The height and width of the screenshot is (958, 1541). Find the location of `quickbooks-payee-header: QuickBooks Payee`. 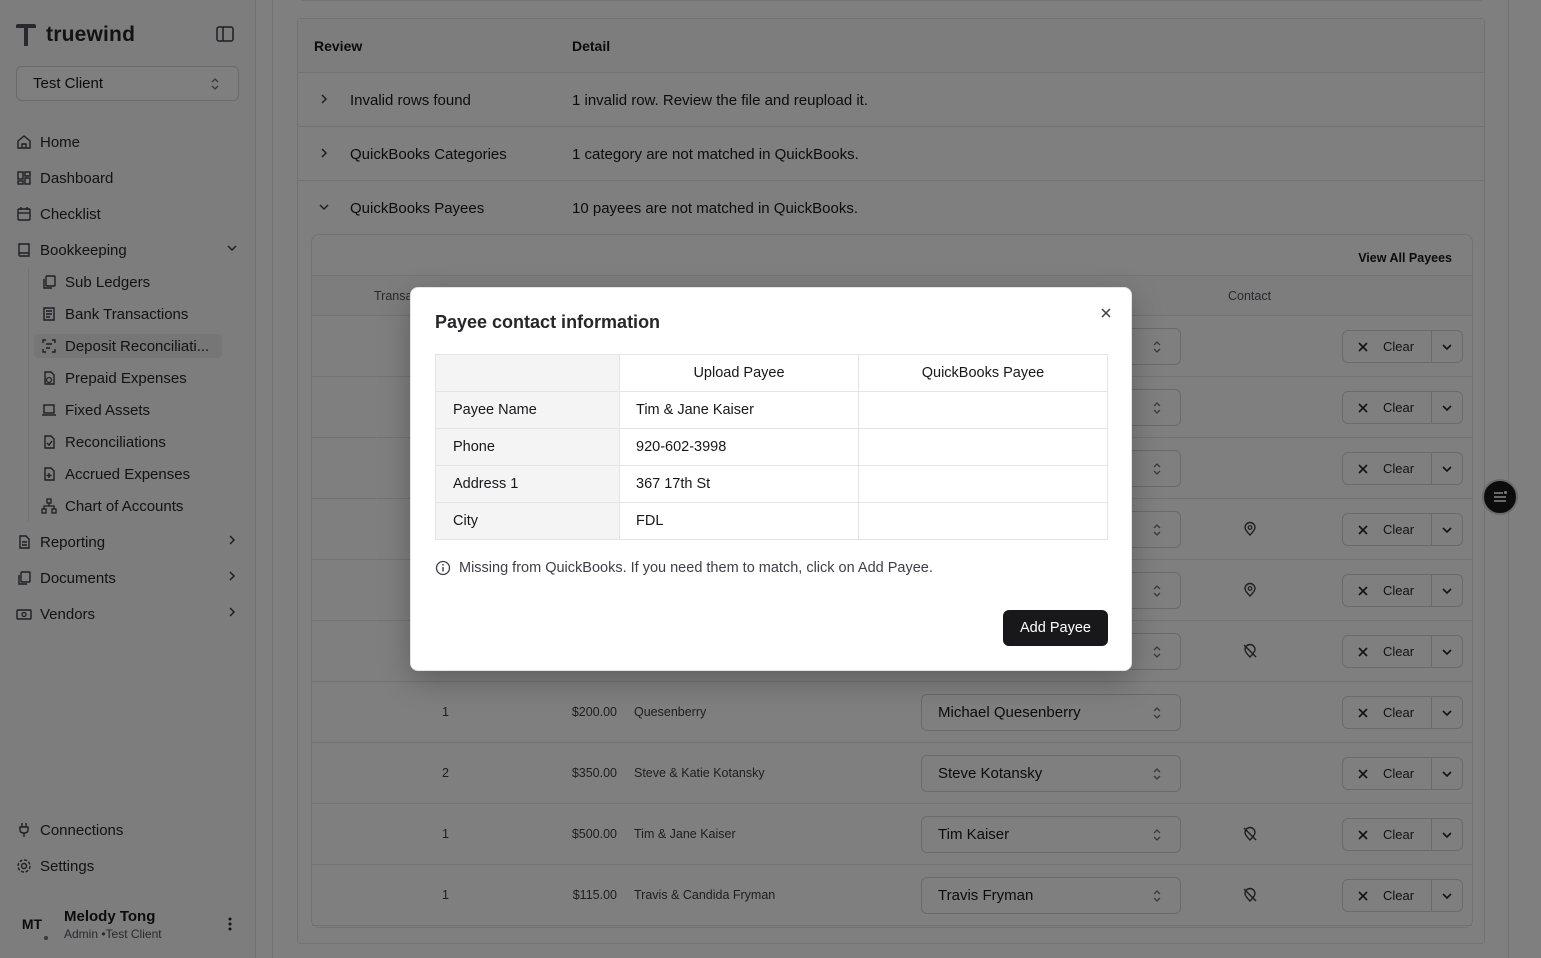

quickbooks-payee-header: QuickBooks Payee is located at coordinates (983, 373).